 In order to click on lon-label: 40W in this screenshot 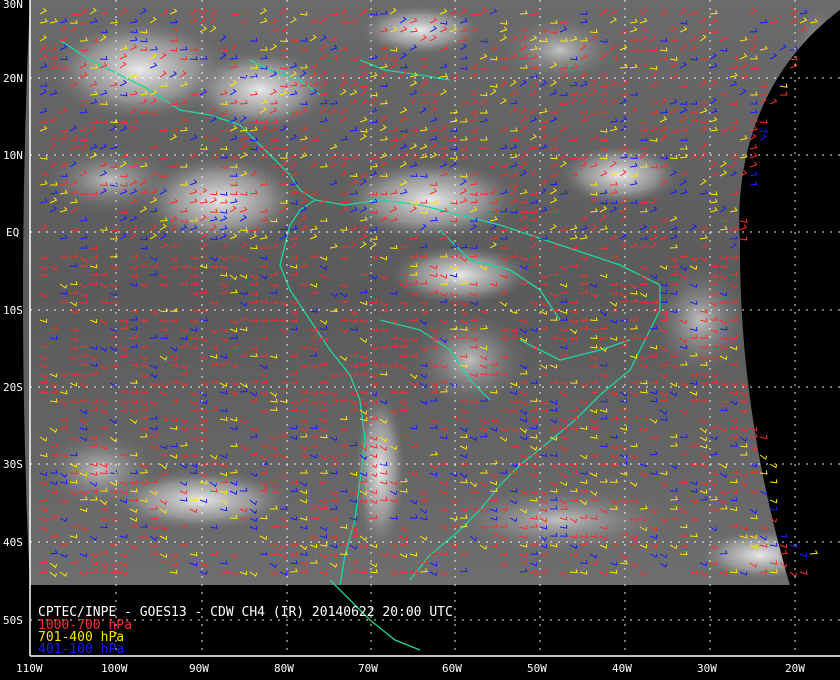, I will do `click(622, 668)`.